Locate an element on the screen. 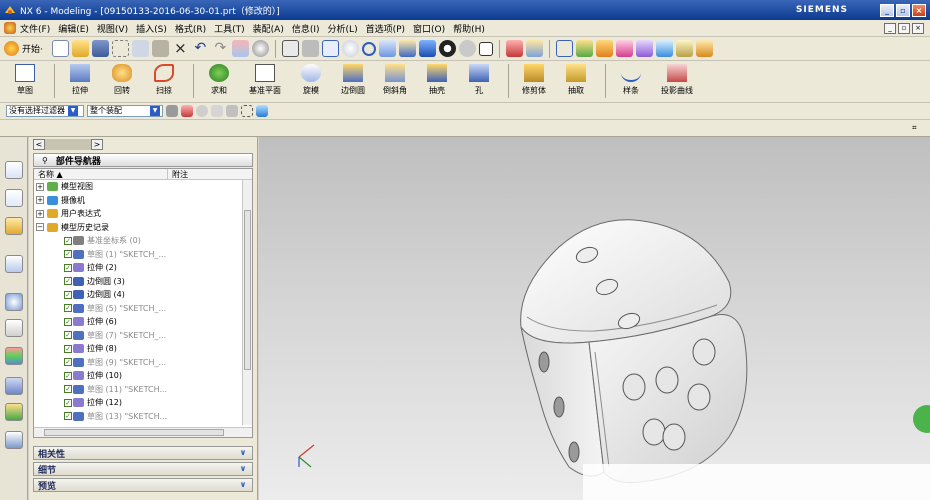 This screenshot has height=500, width=930. tree-row: − 模型历史记录 is located at coordinates (143, 228).